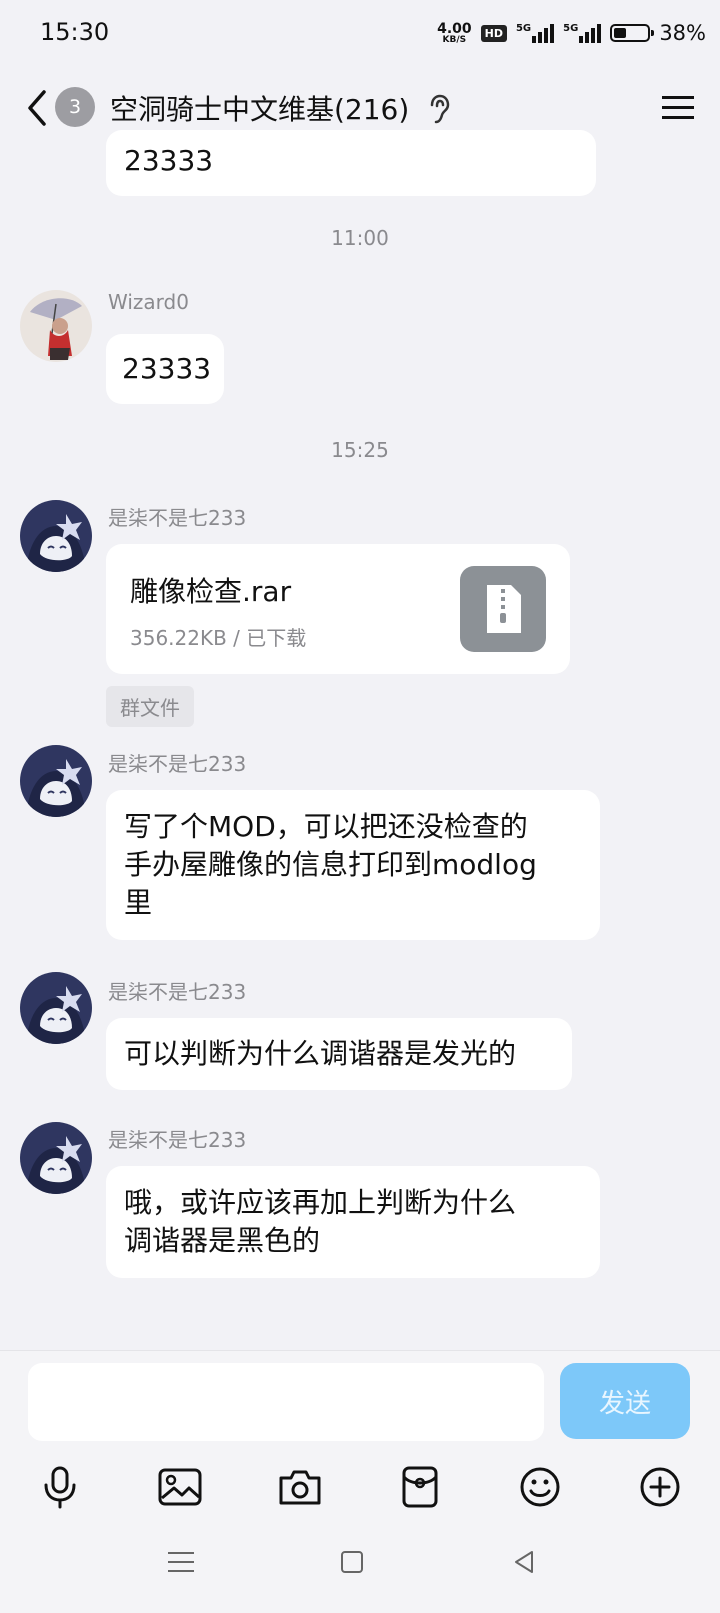  I want to click on nav-menu-icon, so click(181, 1562).